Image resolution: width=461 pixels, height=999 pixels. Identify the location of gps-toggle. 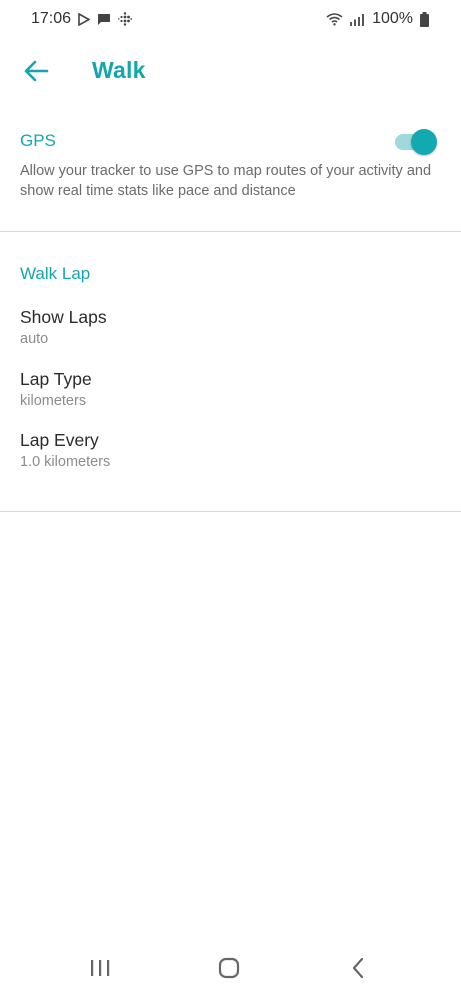
(415, 142).